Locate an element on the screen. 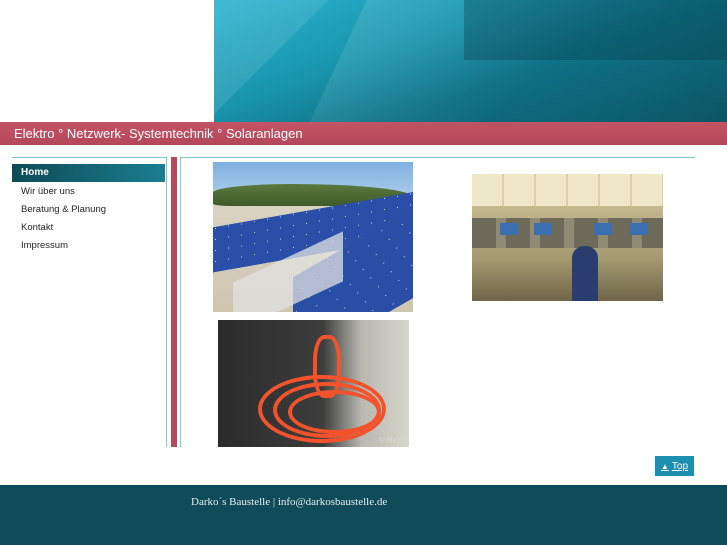 Image resolution: width=727 pixels, height=545 pixels. ceiling-lights is located at coordinates (567, 190).